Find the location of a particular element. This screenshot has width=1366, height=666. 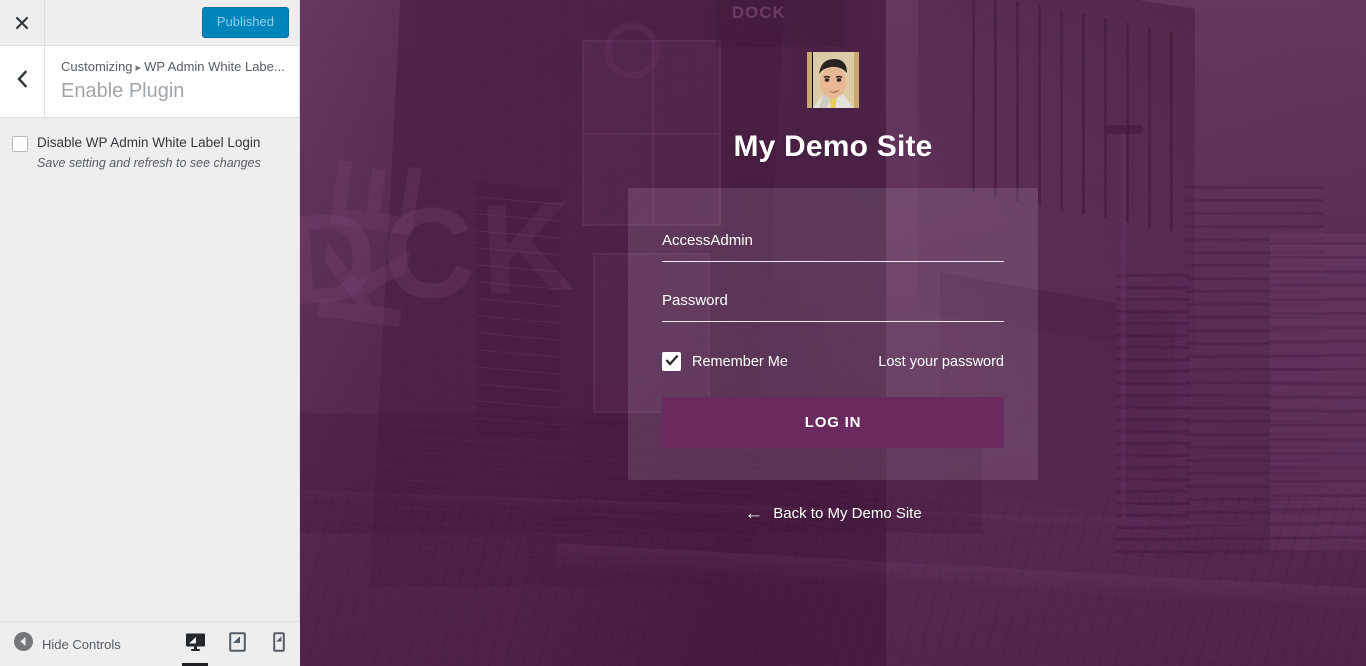

device-preview-switcher is located at coordinates (237, 644).